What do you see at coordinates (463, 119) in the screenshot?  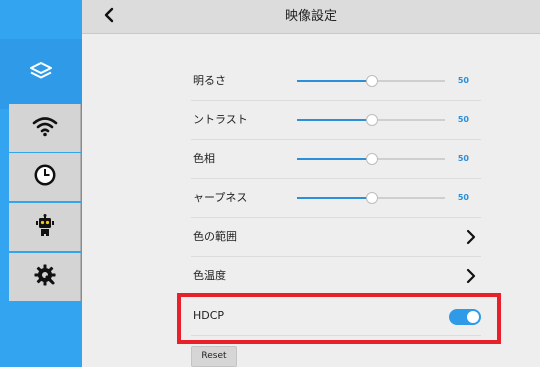 I see `contrast-value: 50` at bounding box center [463, 119].